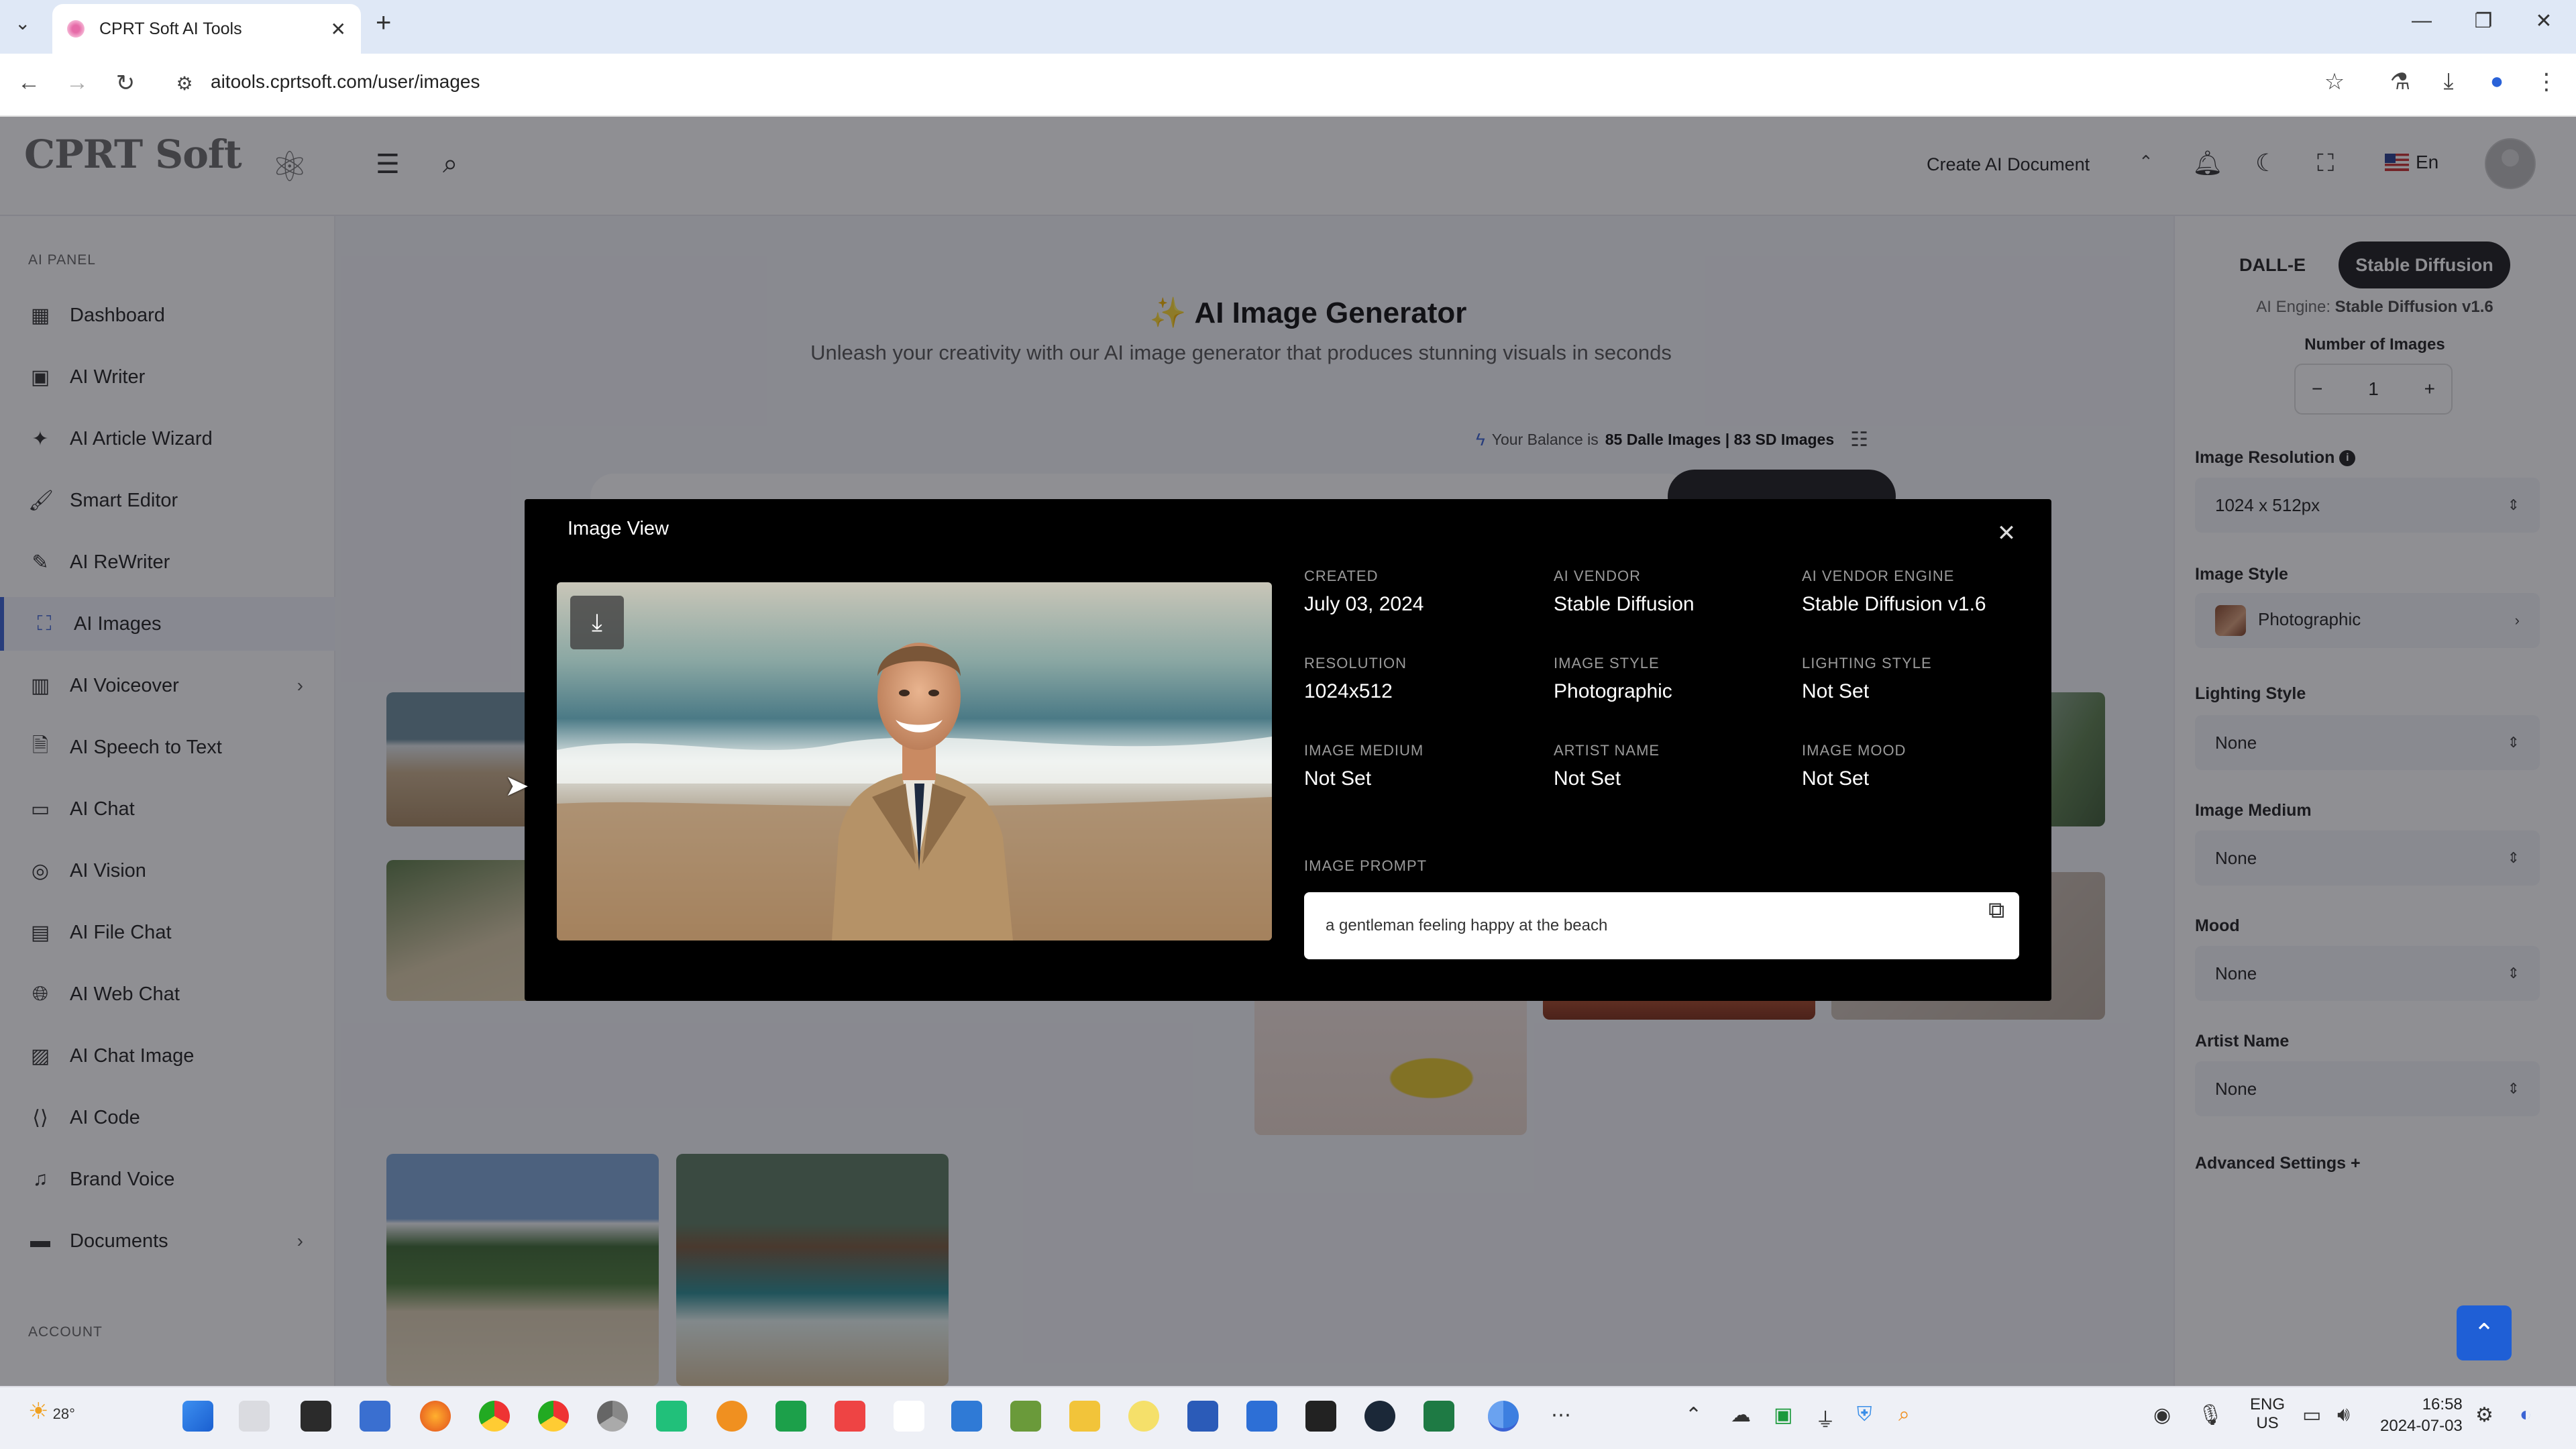 The image size is (2576, 1449). Describe the element at coordinates (2421, 1415) in the screenshot. I see `system-clock: 16:58 2024-07-03` at that location.